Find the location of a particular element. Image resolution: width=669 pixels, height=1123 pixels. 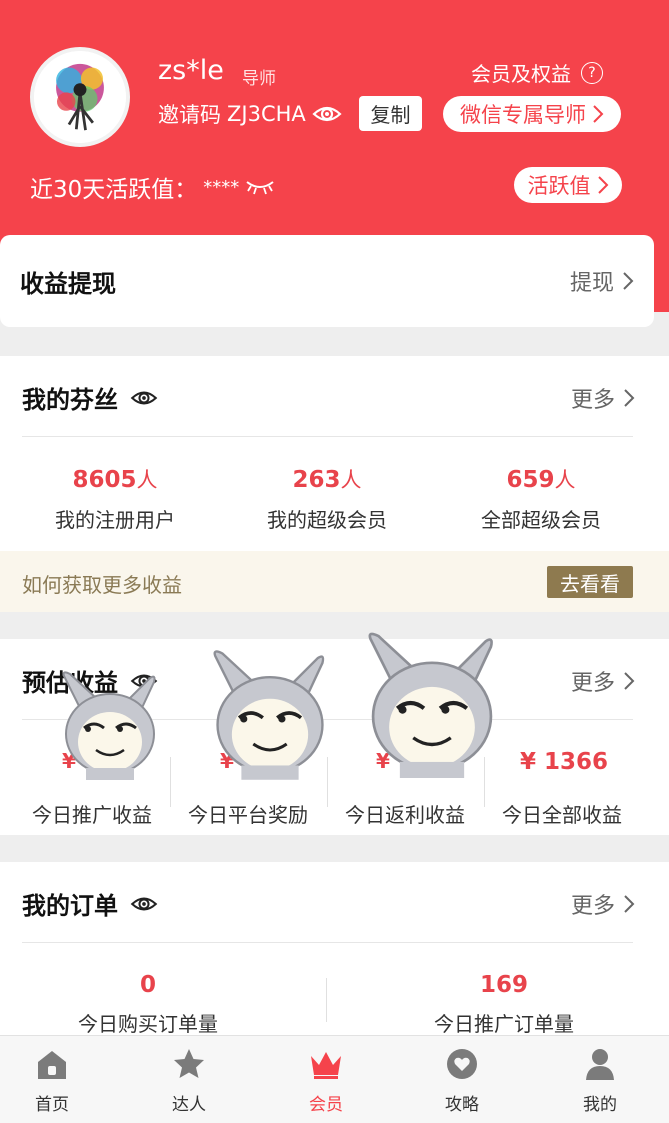

person-icon is located at coordinates (600, 1064).